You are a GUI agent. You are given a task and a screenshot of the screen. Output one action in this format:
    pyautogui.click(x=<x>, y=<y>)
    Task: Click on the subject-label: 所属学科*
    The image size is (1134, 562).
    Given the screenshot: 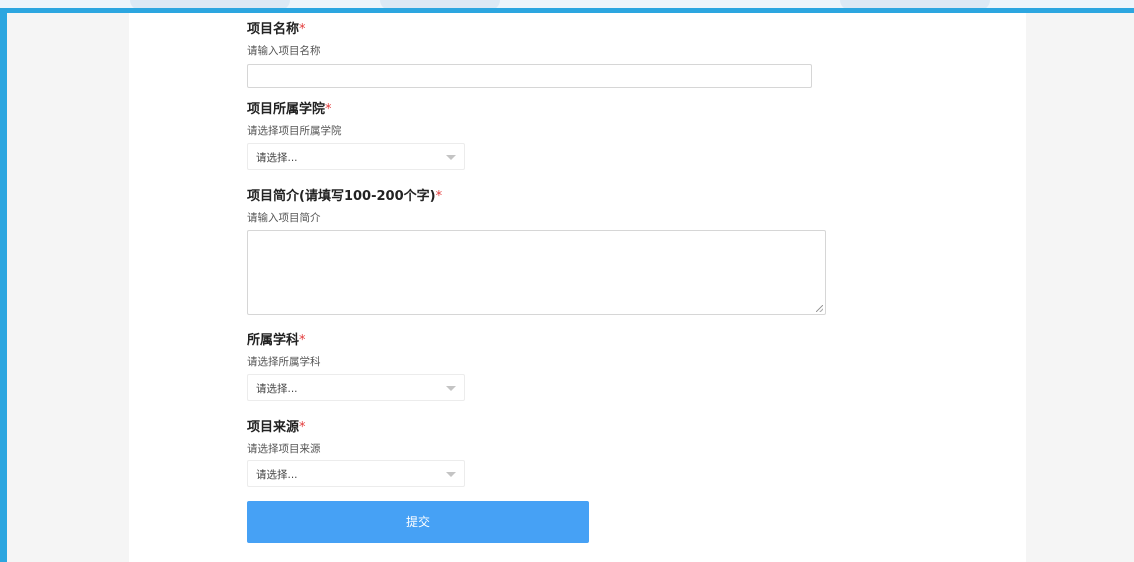 What is the action you would take?
    pyautogui.click(x=276, y=340)
    